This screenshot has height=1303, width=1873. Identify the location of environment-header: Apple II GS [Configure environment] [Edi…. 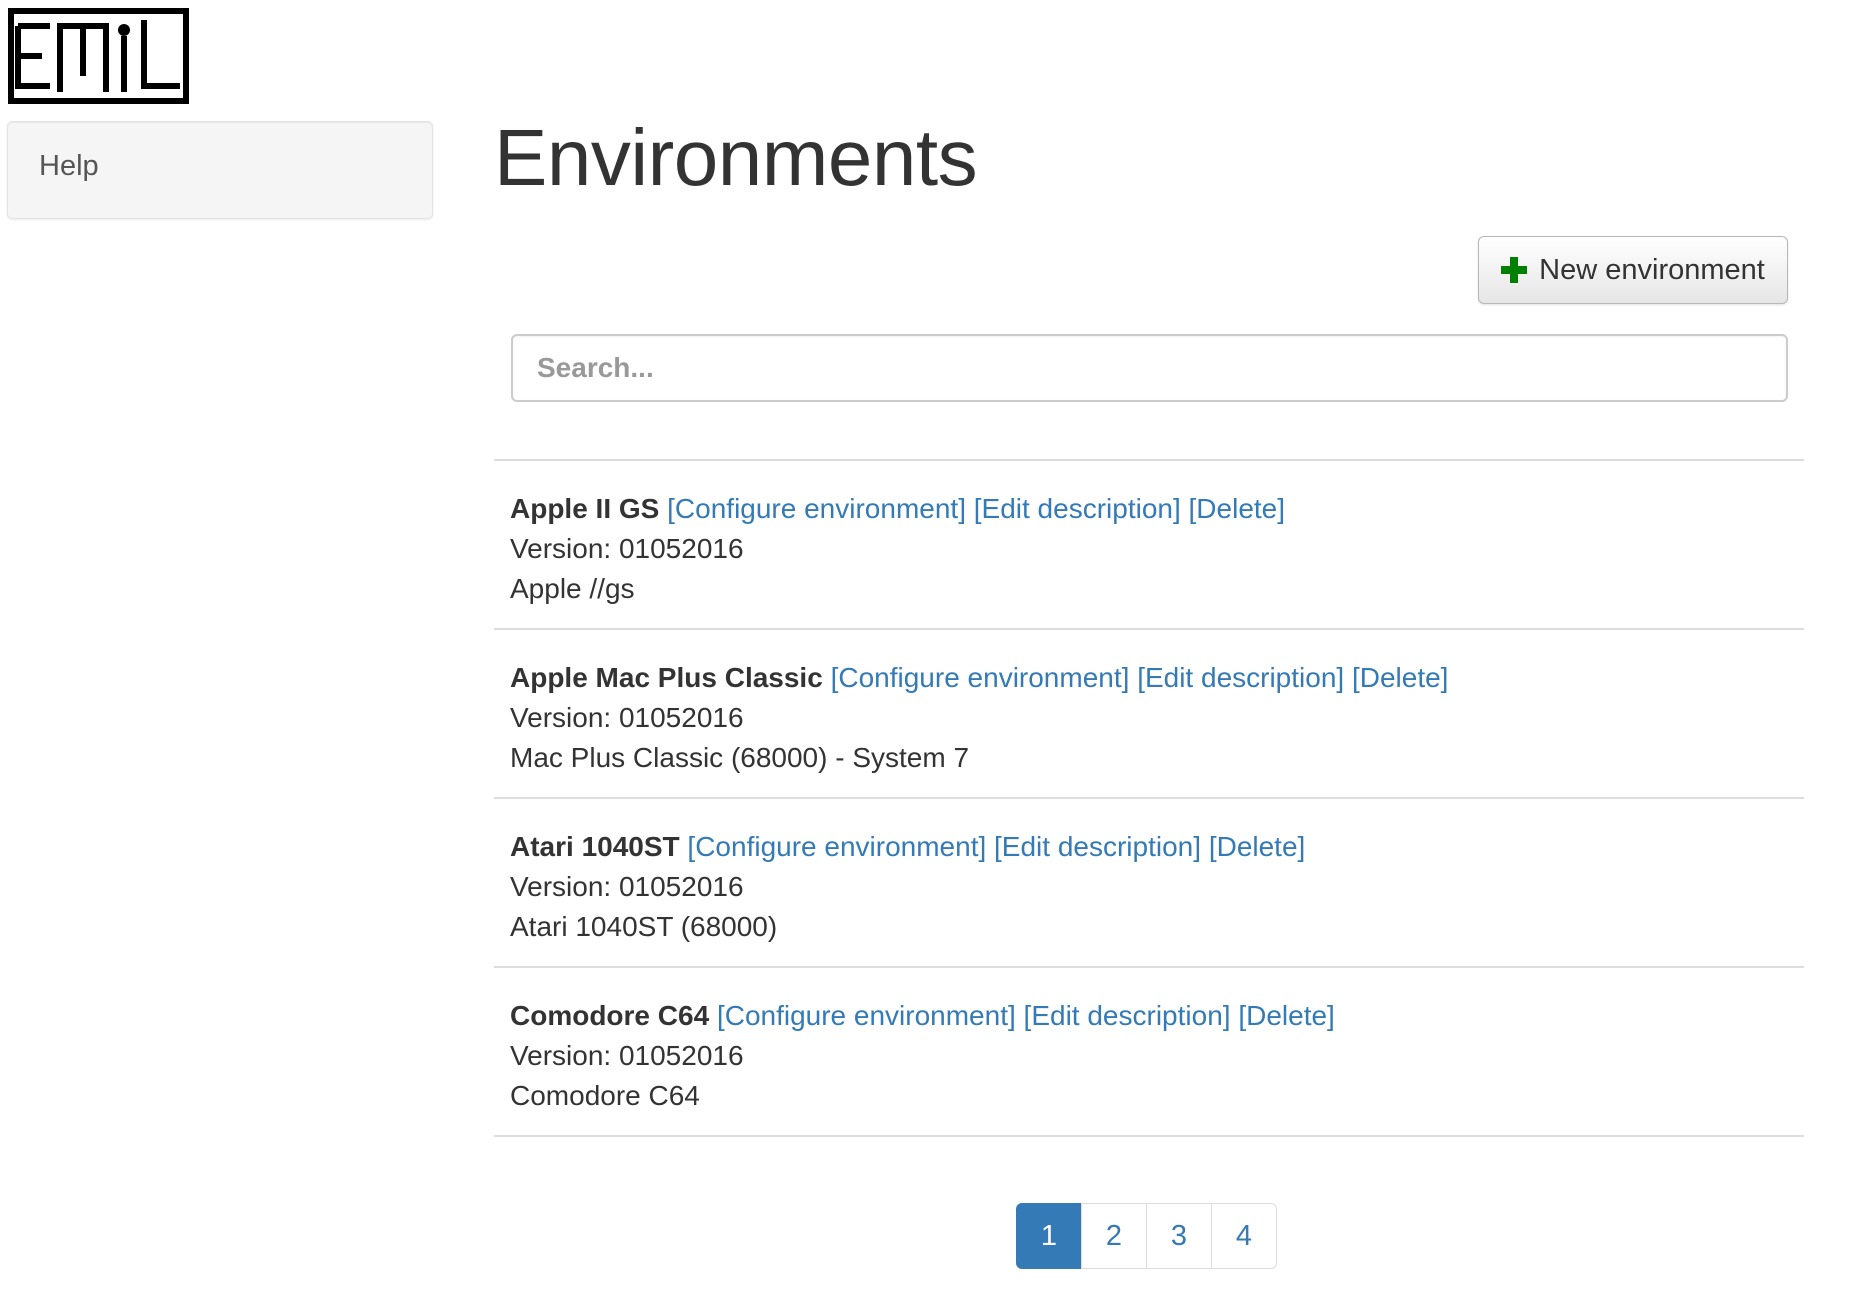
(1157, 509).